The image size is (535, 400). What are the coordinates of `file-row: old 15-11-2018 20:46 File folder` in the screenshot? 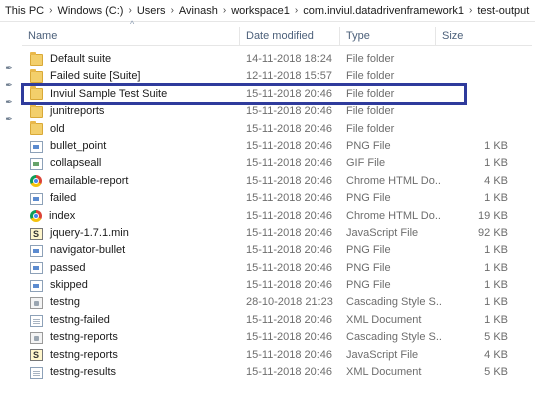 It's located at (277, 129).